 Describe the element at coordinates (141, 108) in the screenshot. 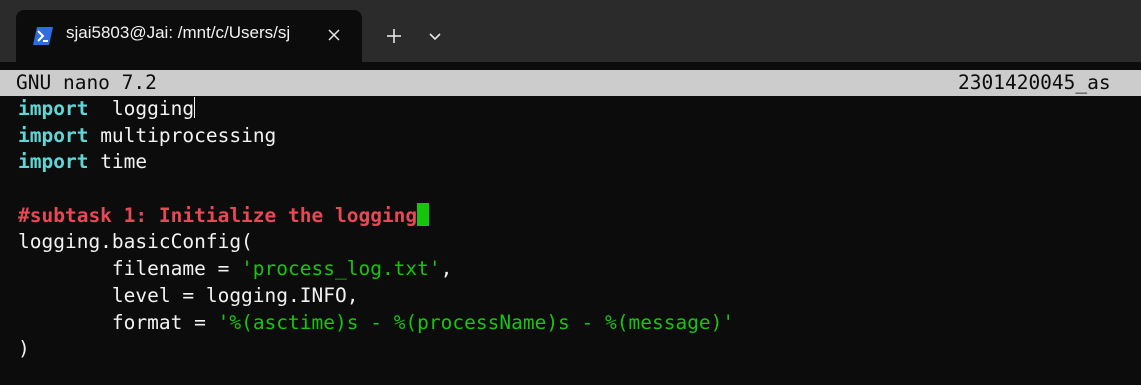

I see `code-text: logging` at that location.